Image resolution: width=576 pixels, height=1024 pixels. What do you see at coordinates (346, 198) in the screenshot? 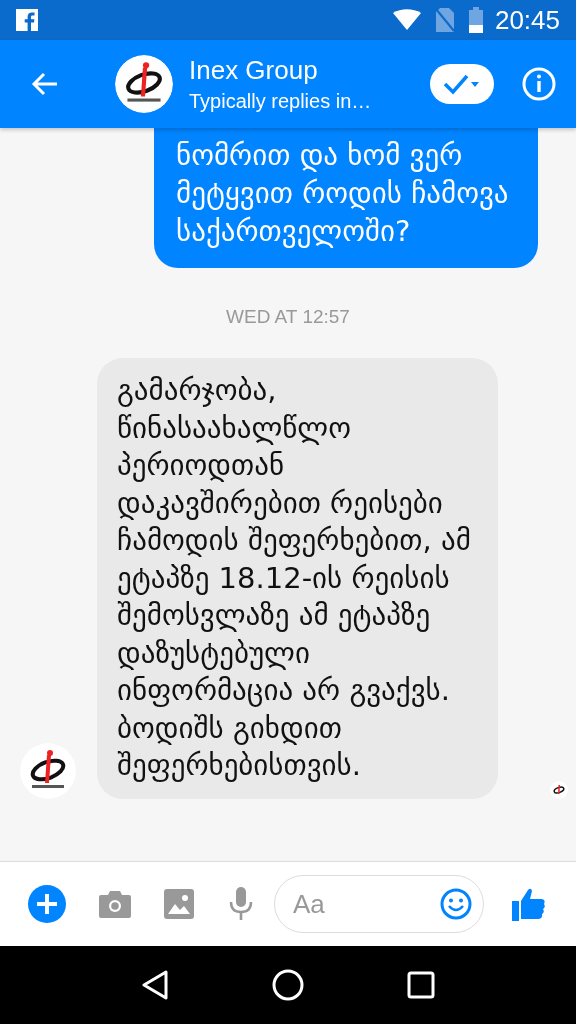
I see `message-bubble: ნომრით და ხომ ვერ მეტყვით როდის ჩამოვა საქართველოში?` at bounding box center [346, 198].